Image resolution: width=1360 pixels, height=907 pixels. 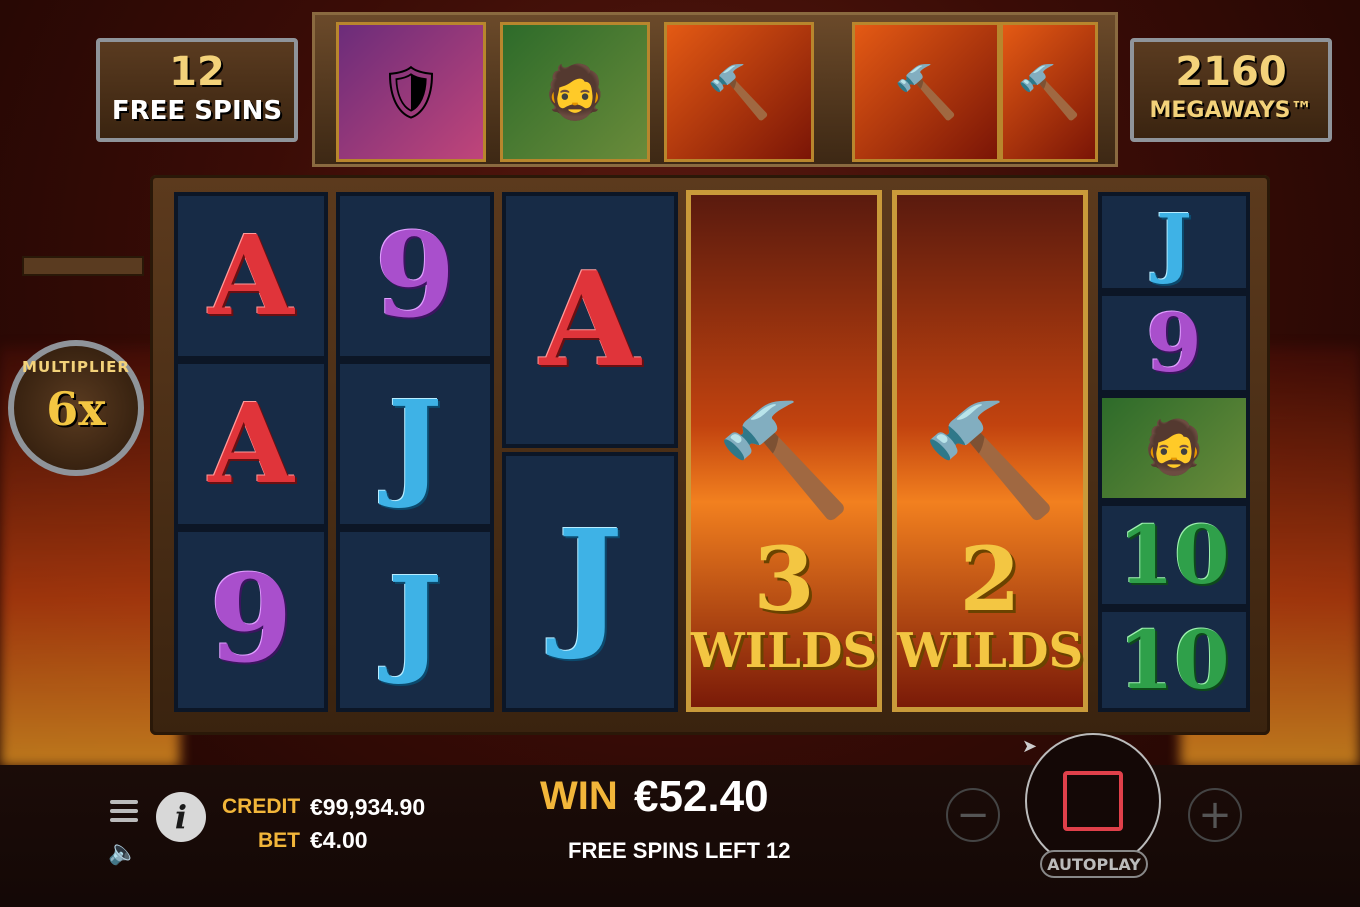 What do you see at coordinates (679, 850) in the screenshot?
I see `free-spins-left: FREE SPINS LEFT 12` at bounding box center [679, 850].